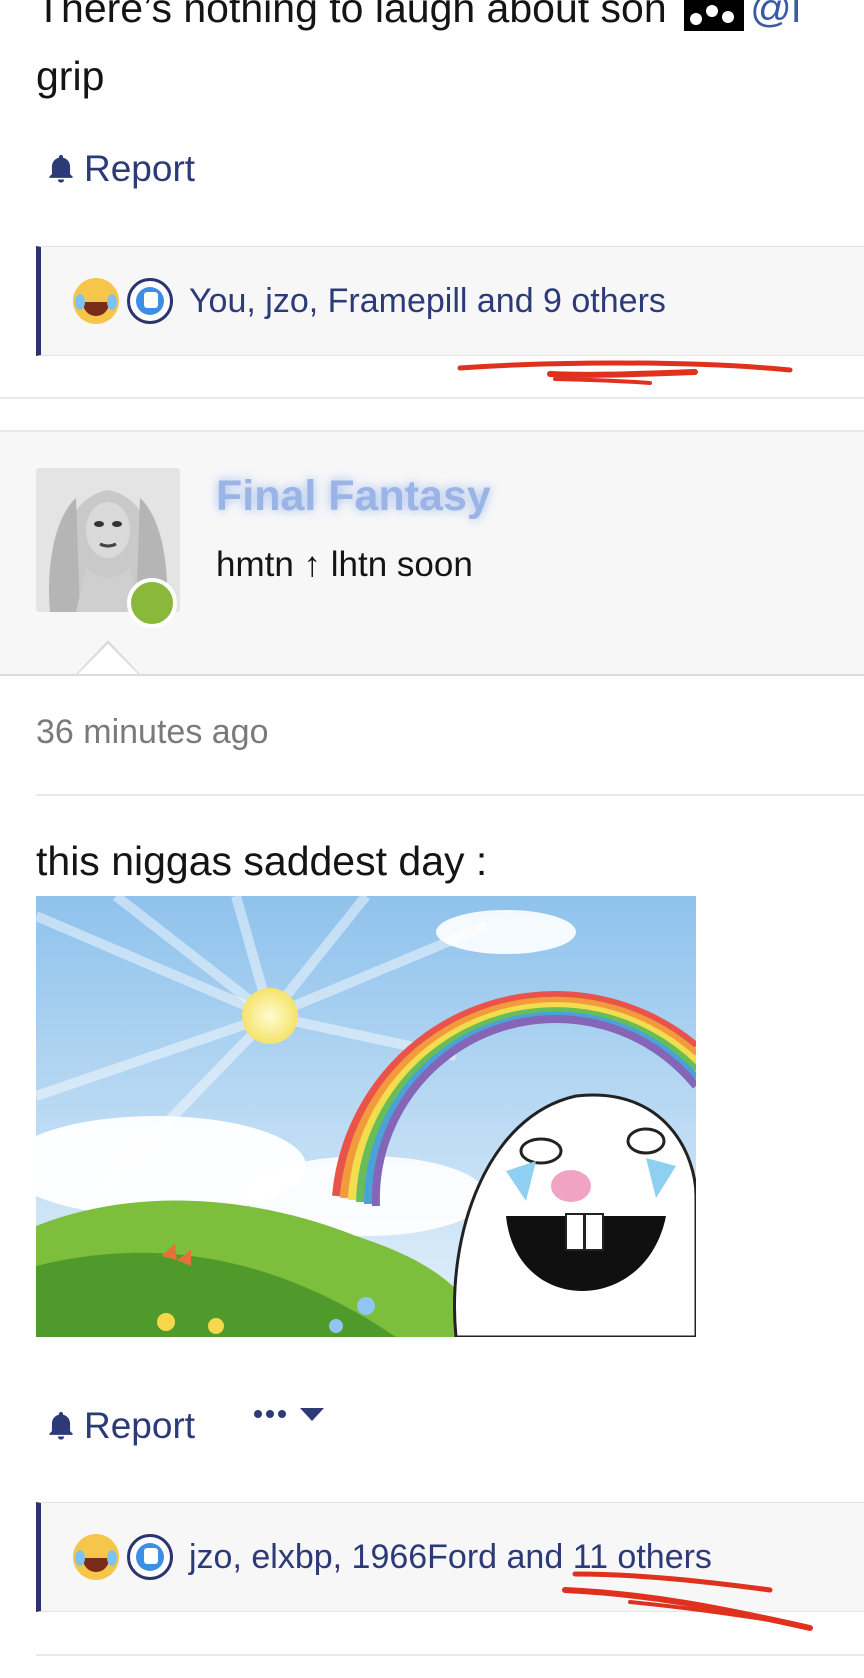 This screenshot has width=864, height=1678. I want to click on more-actions-menu, so click(289, 1414).